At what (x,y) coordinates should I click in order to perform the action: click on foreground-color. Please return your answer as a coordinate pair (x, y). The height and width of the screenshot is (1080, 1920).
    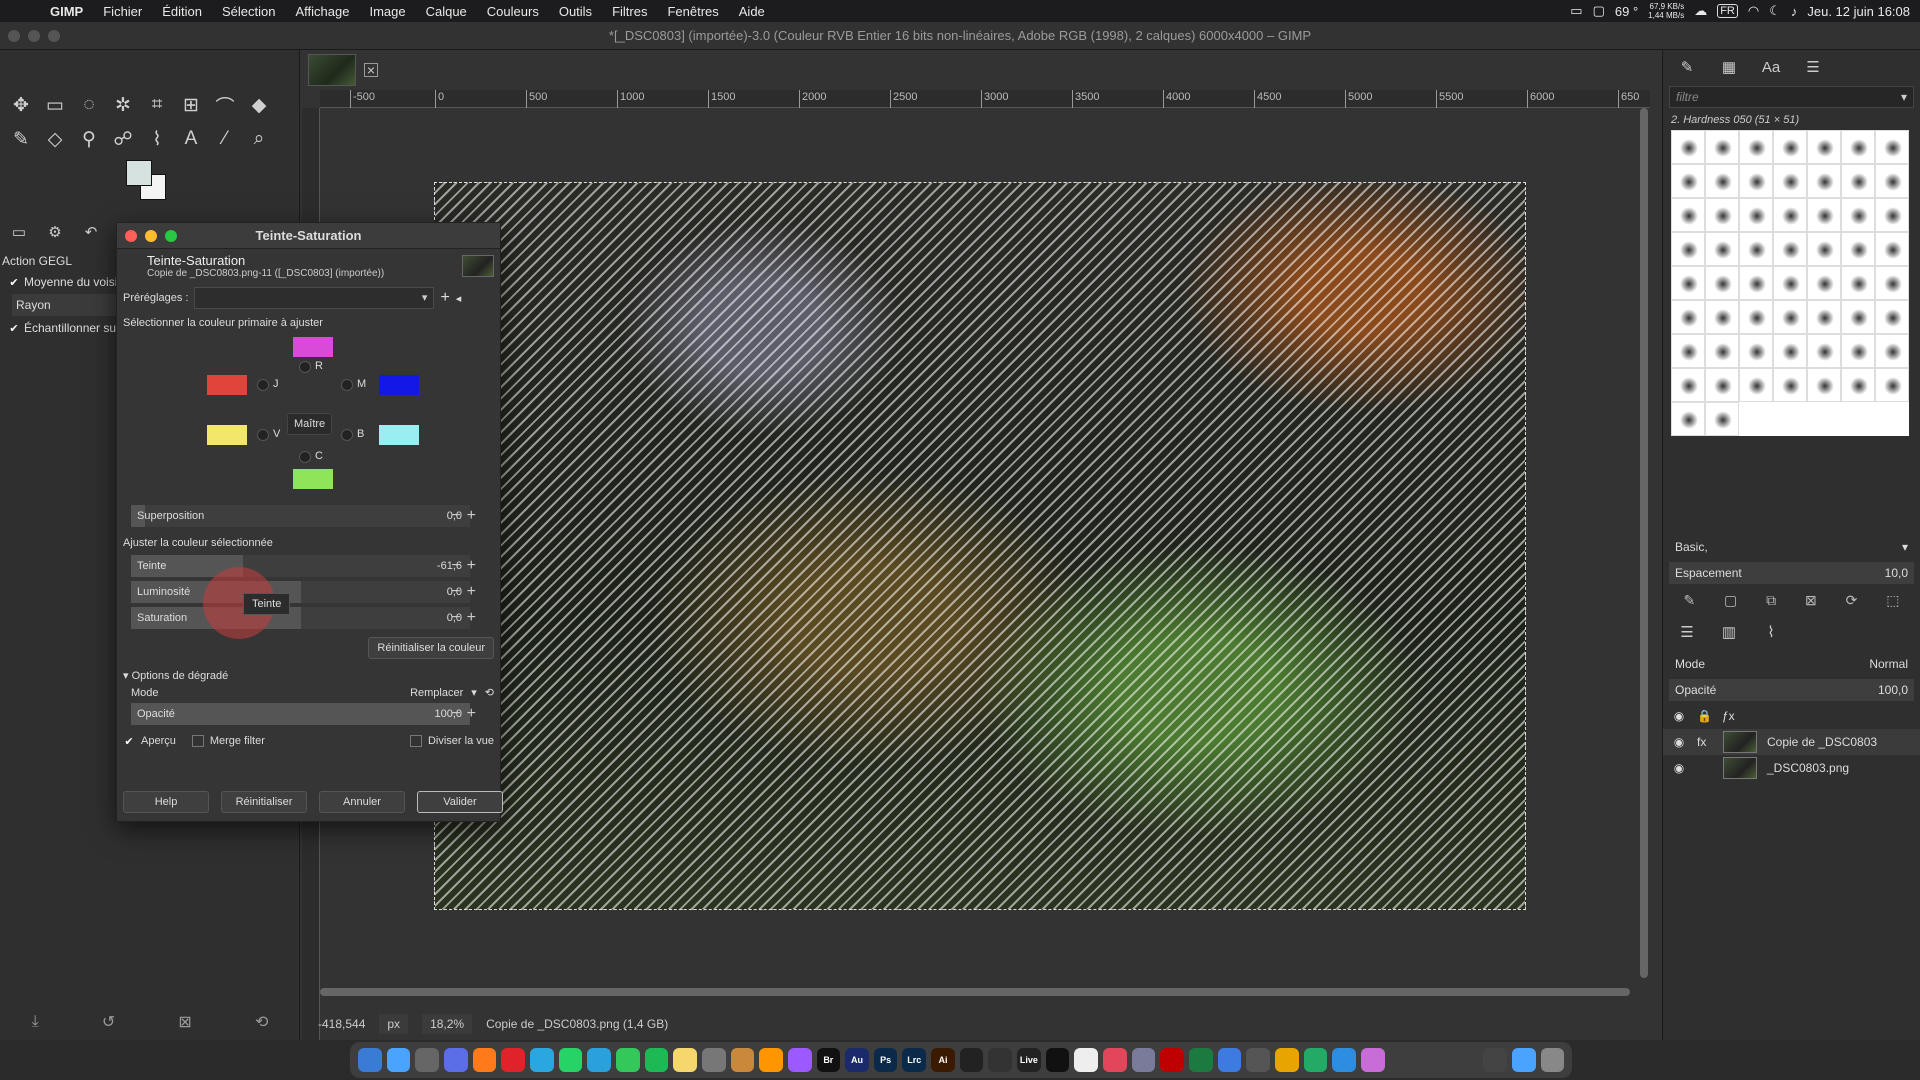
    Looking at the image, I should click on (139, 173).